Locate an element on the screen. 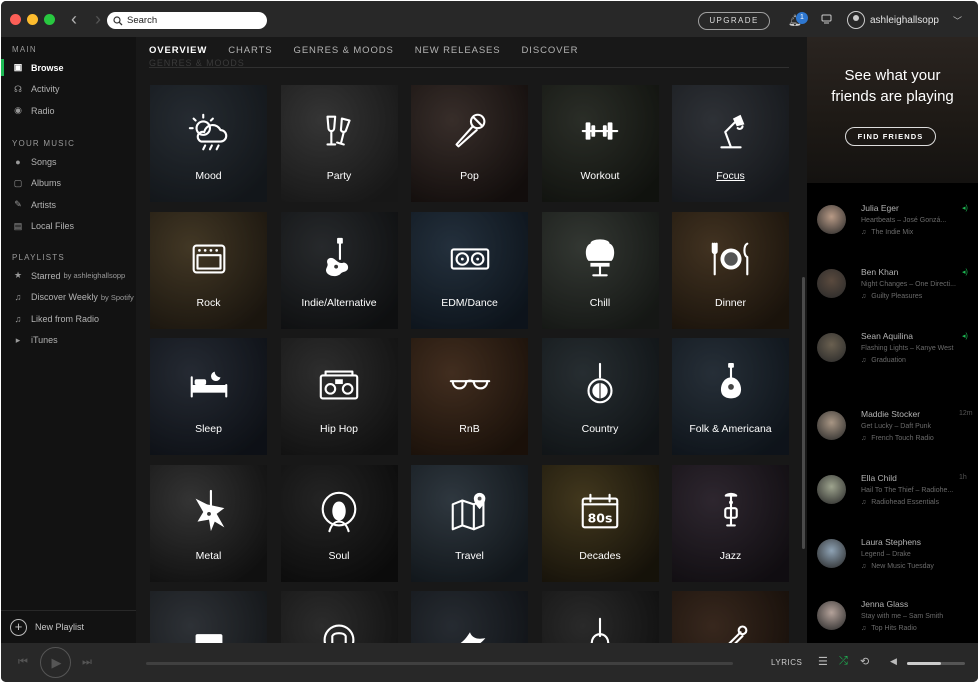 This screenshot has width=980, height=683. genre-tile-pop: Pop is located at coordinates (469, 143).